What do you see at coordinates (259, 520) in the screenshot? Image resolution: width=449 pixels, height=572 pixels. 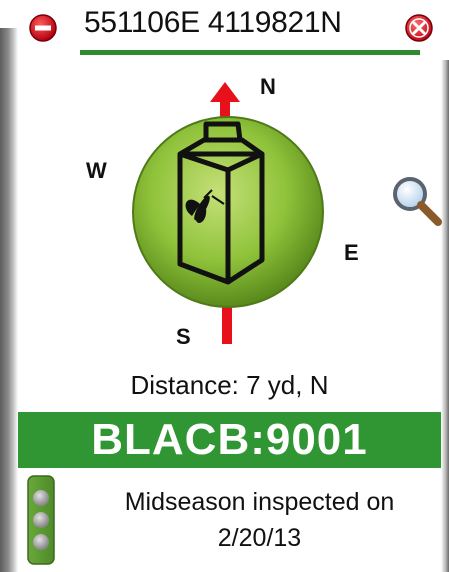 I see `status-text: Midseason inspected on 2/20/13` at bounding box center [259, 520].